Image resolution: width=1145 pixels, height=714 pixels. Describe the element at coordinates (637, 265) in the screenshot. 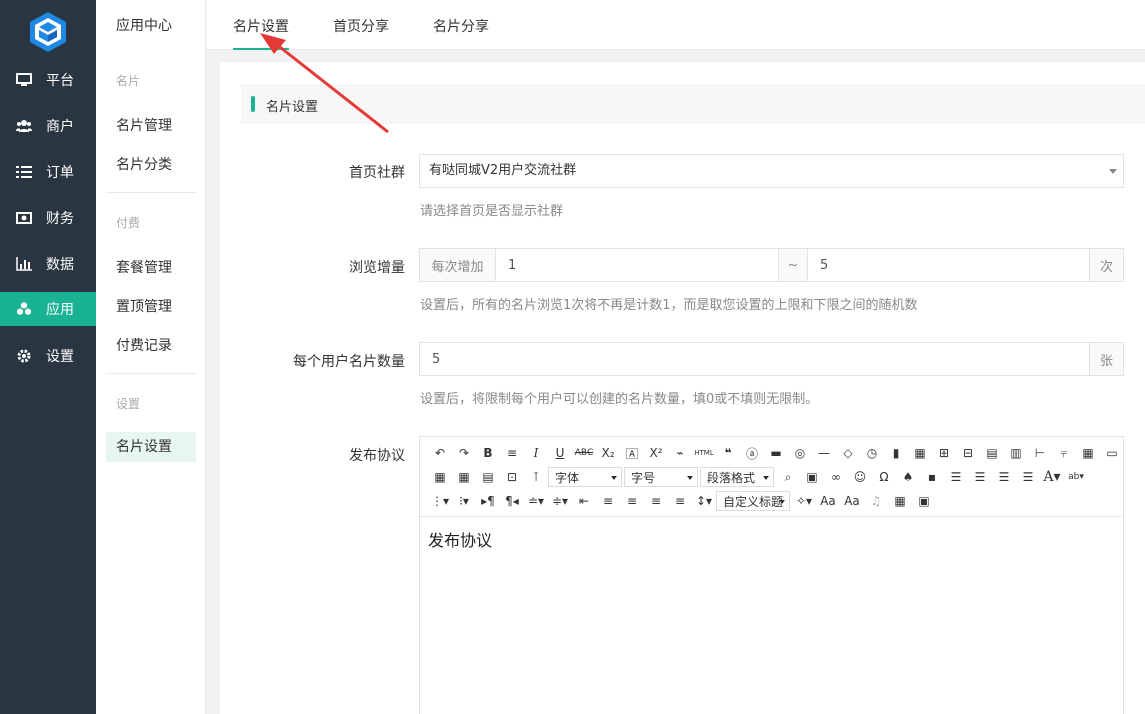

I see `views-min-input: 1` at that location.